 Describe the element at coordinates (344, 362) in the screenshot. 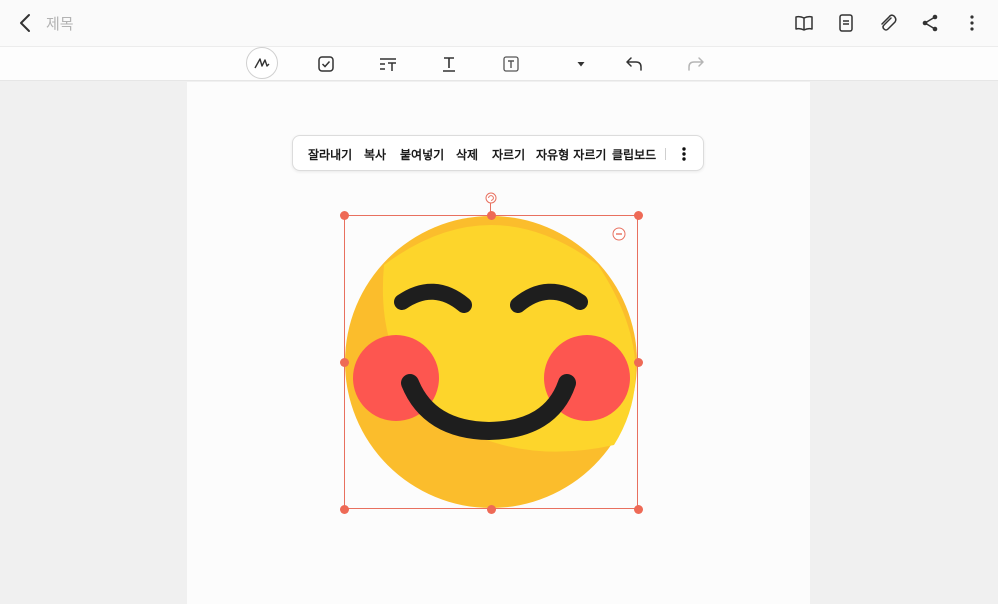

I see `resize-handle-left` at that location.